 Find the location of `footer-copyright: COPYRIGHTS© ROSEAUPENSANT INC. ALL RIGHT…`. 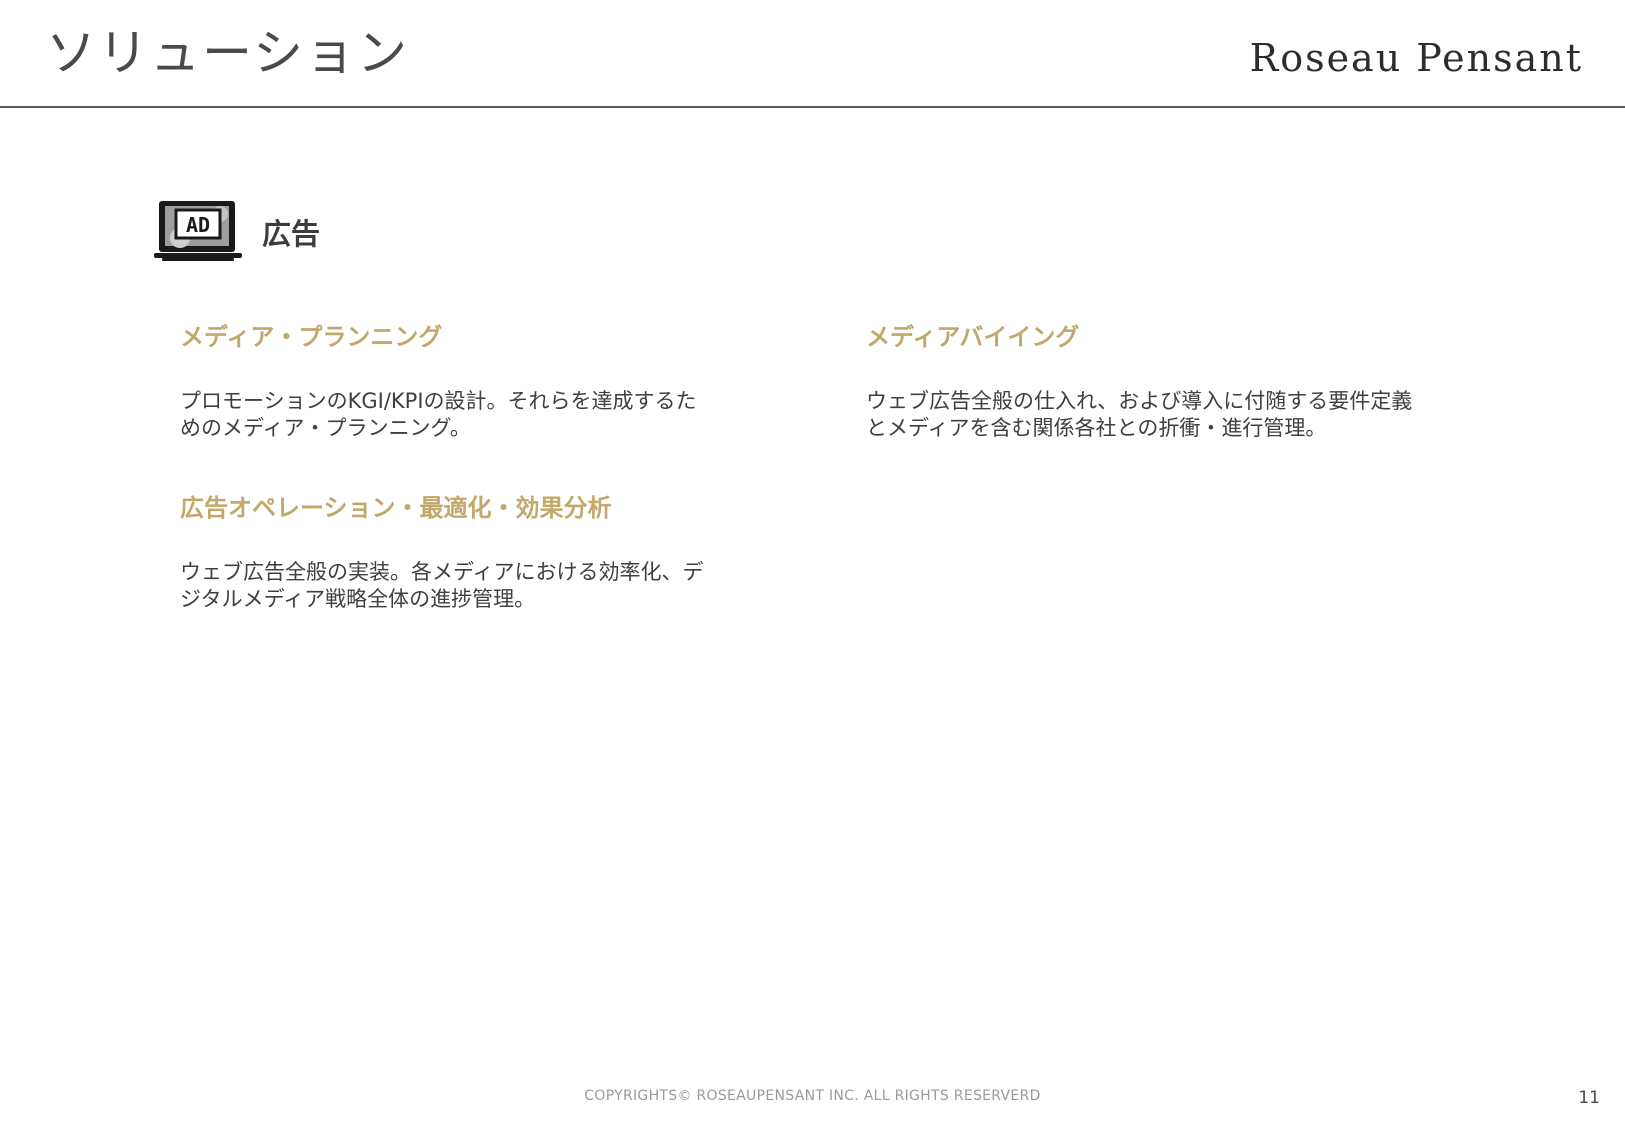

footer-copyright: COPYRIGHTS© ROSEAUPENSANT INC. ALL RIGHT… is located at coordinates (812, 1096).